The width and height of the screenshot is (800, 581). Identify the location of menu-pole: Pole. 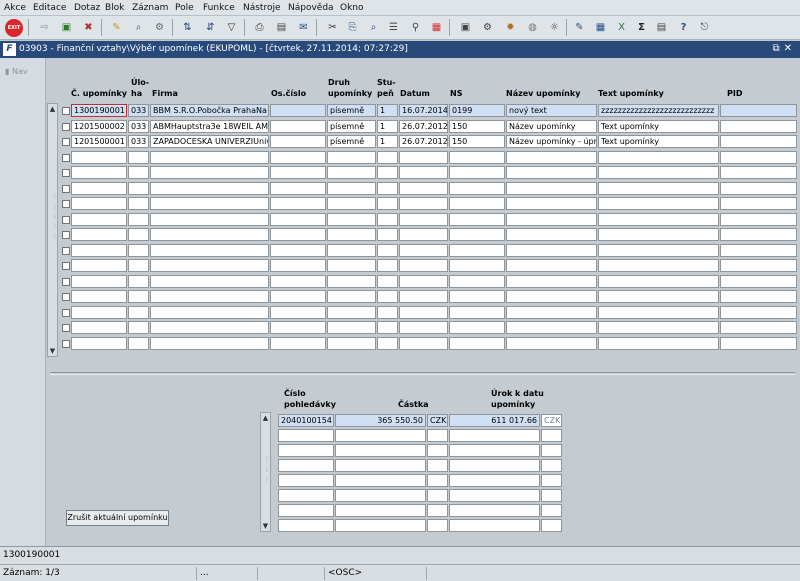
(184, 8).